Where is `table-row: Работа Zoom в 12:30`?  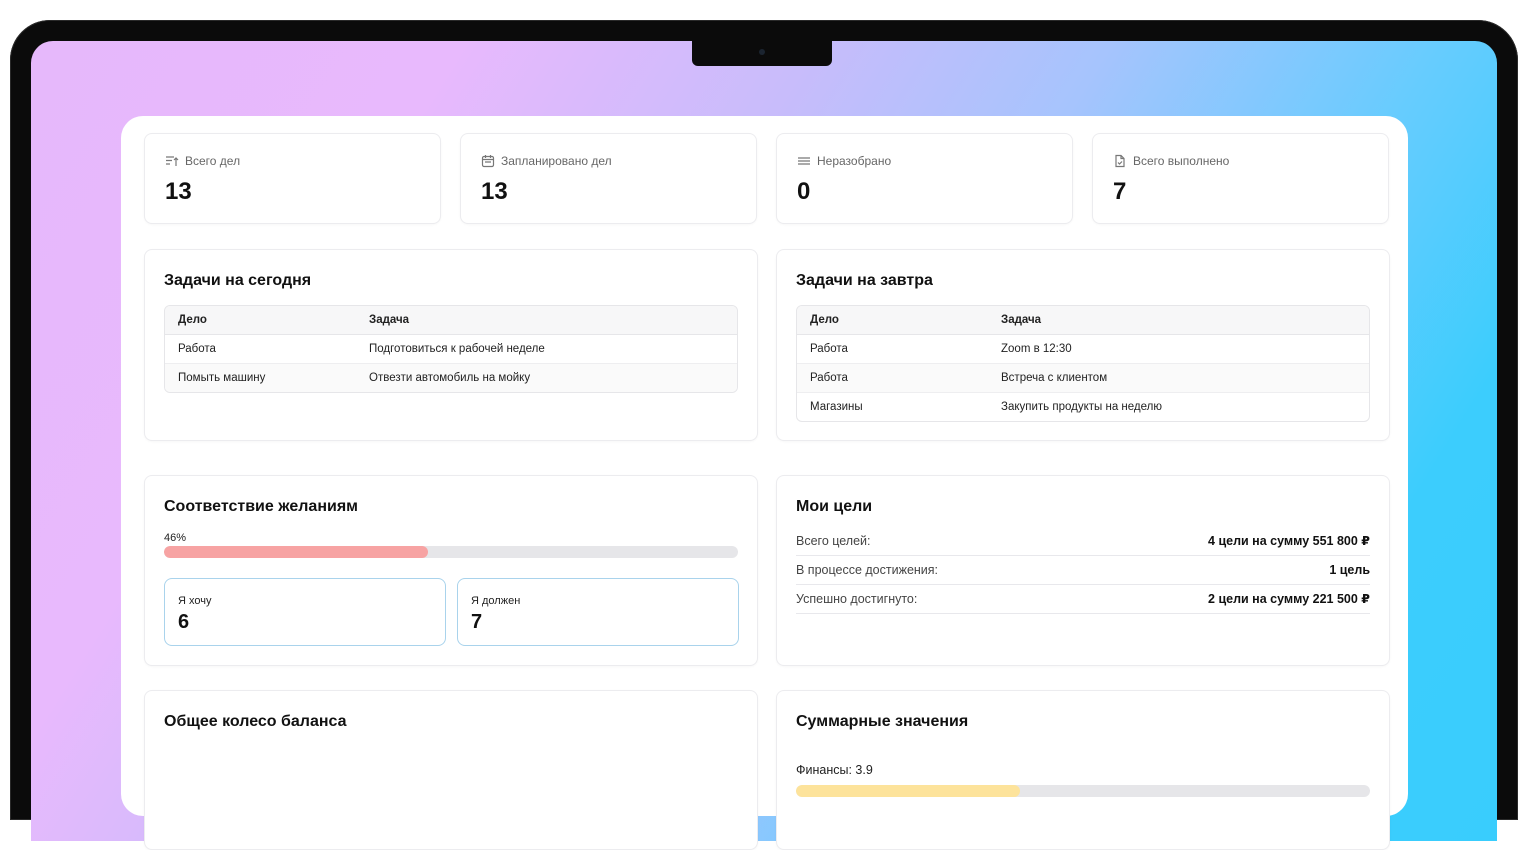
table-row: Работа Zoom в 12:30 is located at coordinates (1083, 349).